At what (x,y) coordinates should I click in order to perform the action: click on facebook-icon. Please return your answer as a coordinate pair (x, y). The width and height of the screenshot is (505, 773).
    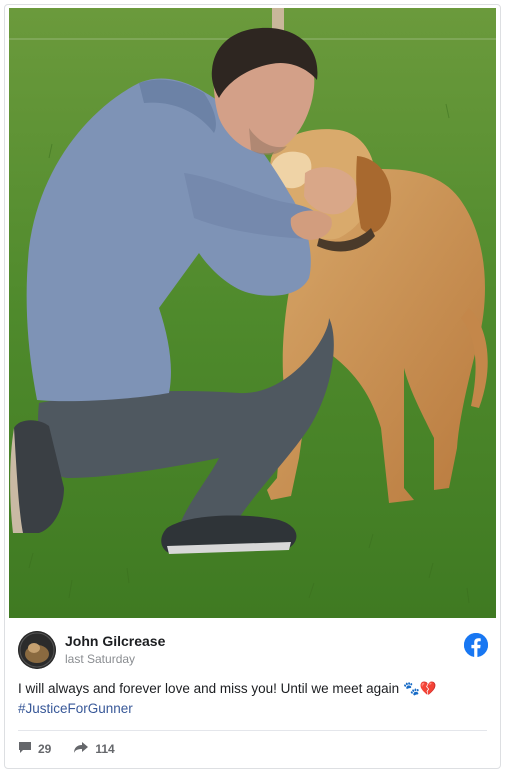
    Looking at the image, I should click on (476, 645).